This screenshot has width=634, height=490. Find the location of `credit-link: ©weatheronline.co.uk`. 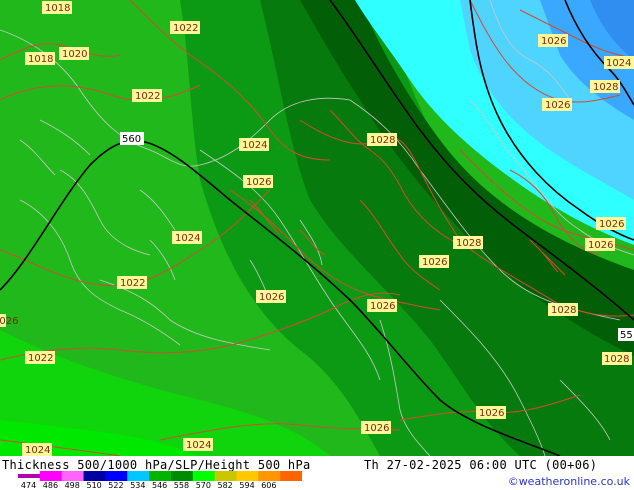

credit-link: ©weatheronline.co.uk is located at coordinates (569, 481).